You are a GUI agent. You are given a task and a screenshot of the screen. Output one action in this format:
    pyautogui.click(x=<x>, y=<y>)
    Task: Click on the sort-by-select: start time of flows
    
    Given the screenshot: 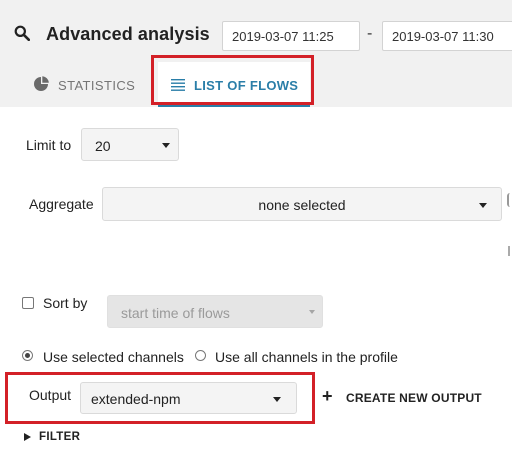 What is the action you would take?
    pyautogui.click(x=215, y=311)
    